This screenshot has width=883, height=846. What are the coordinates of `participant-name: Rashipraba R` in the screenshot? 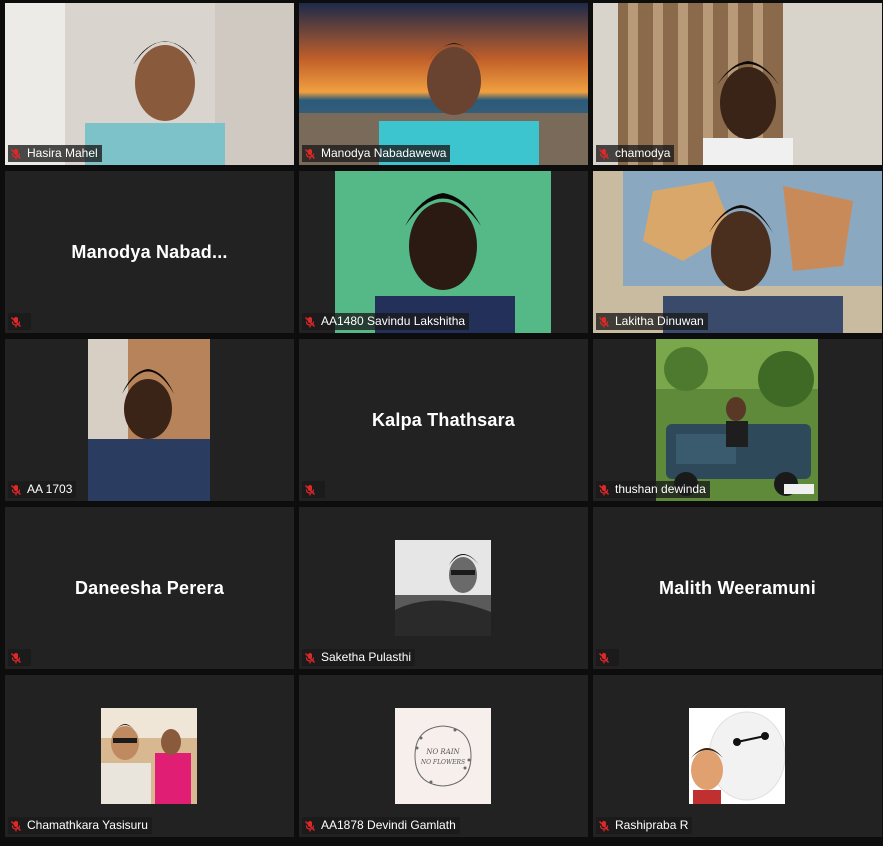 It's located at (652, 825).